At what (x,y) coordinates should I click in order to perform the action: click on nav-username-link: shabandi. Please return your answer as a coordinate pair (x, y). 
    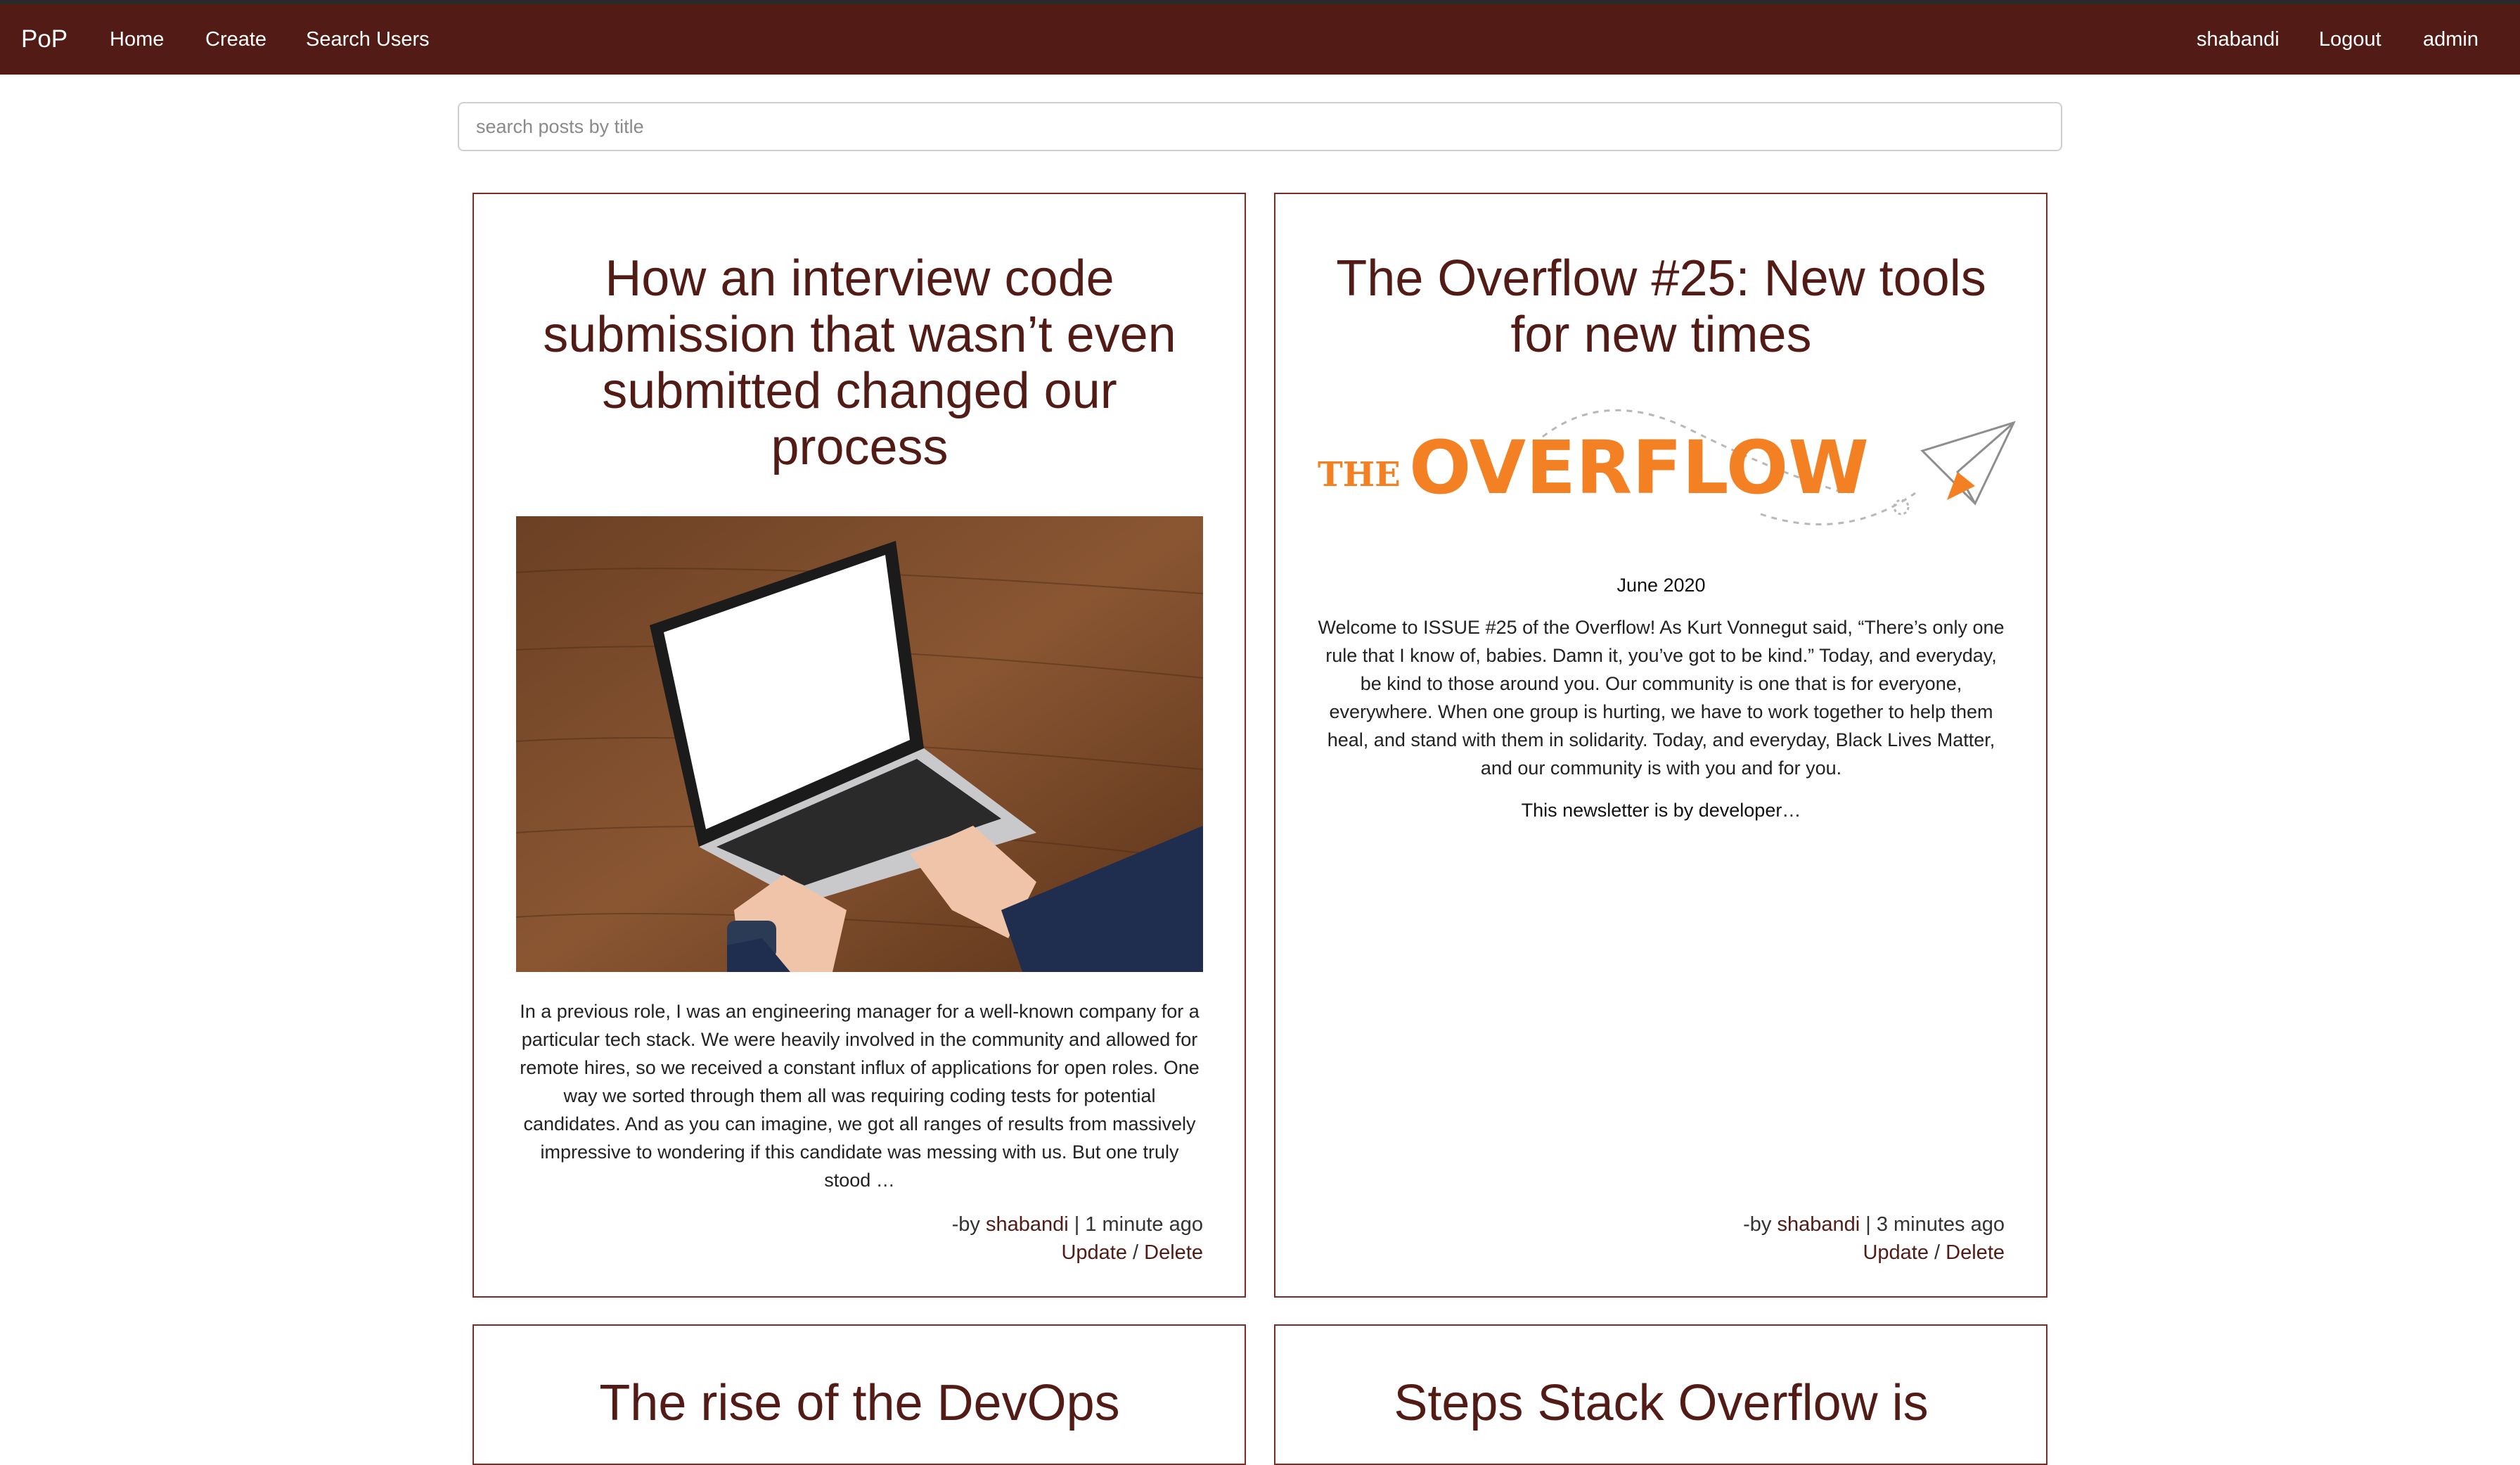
    Looking at the image, I should click on (2238, 39).